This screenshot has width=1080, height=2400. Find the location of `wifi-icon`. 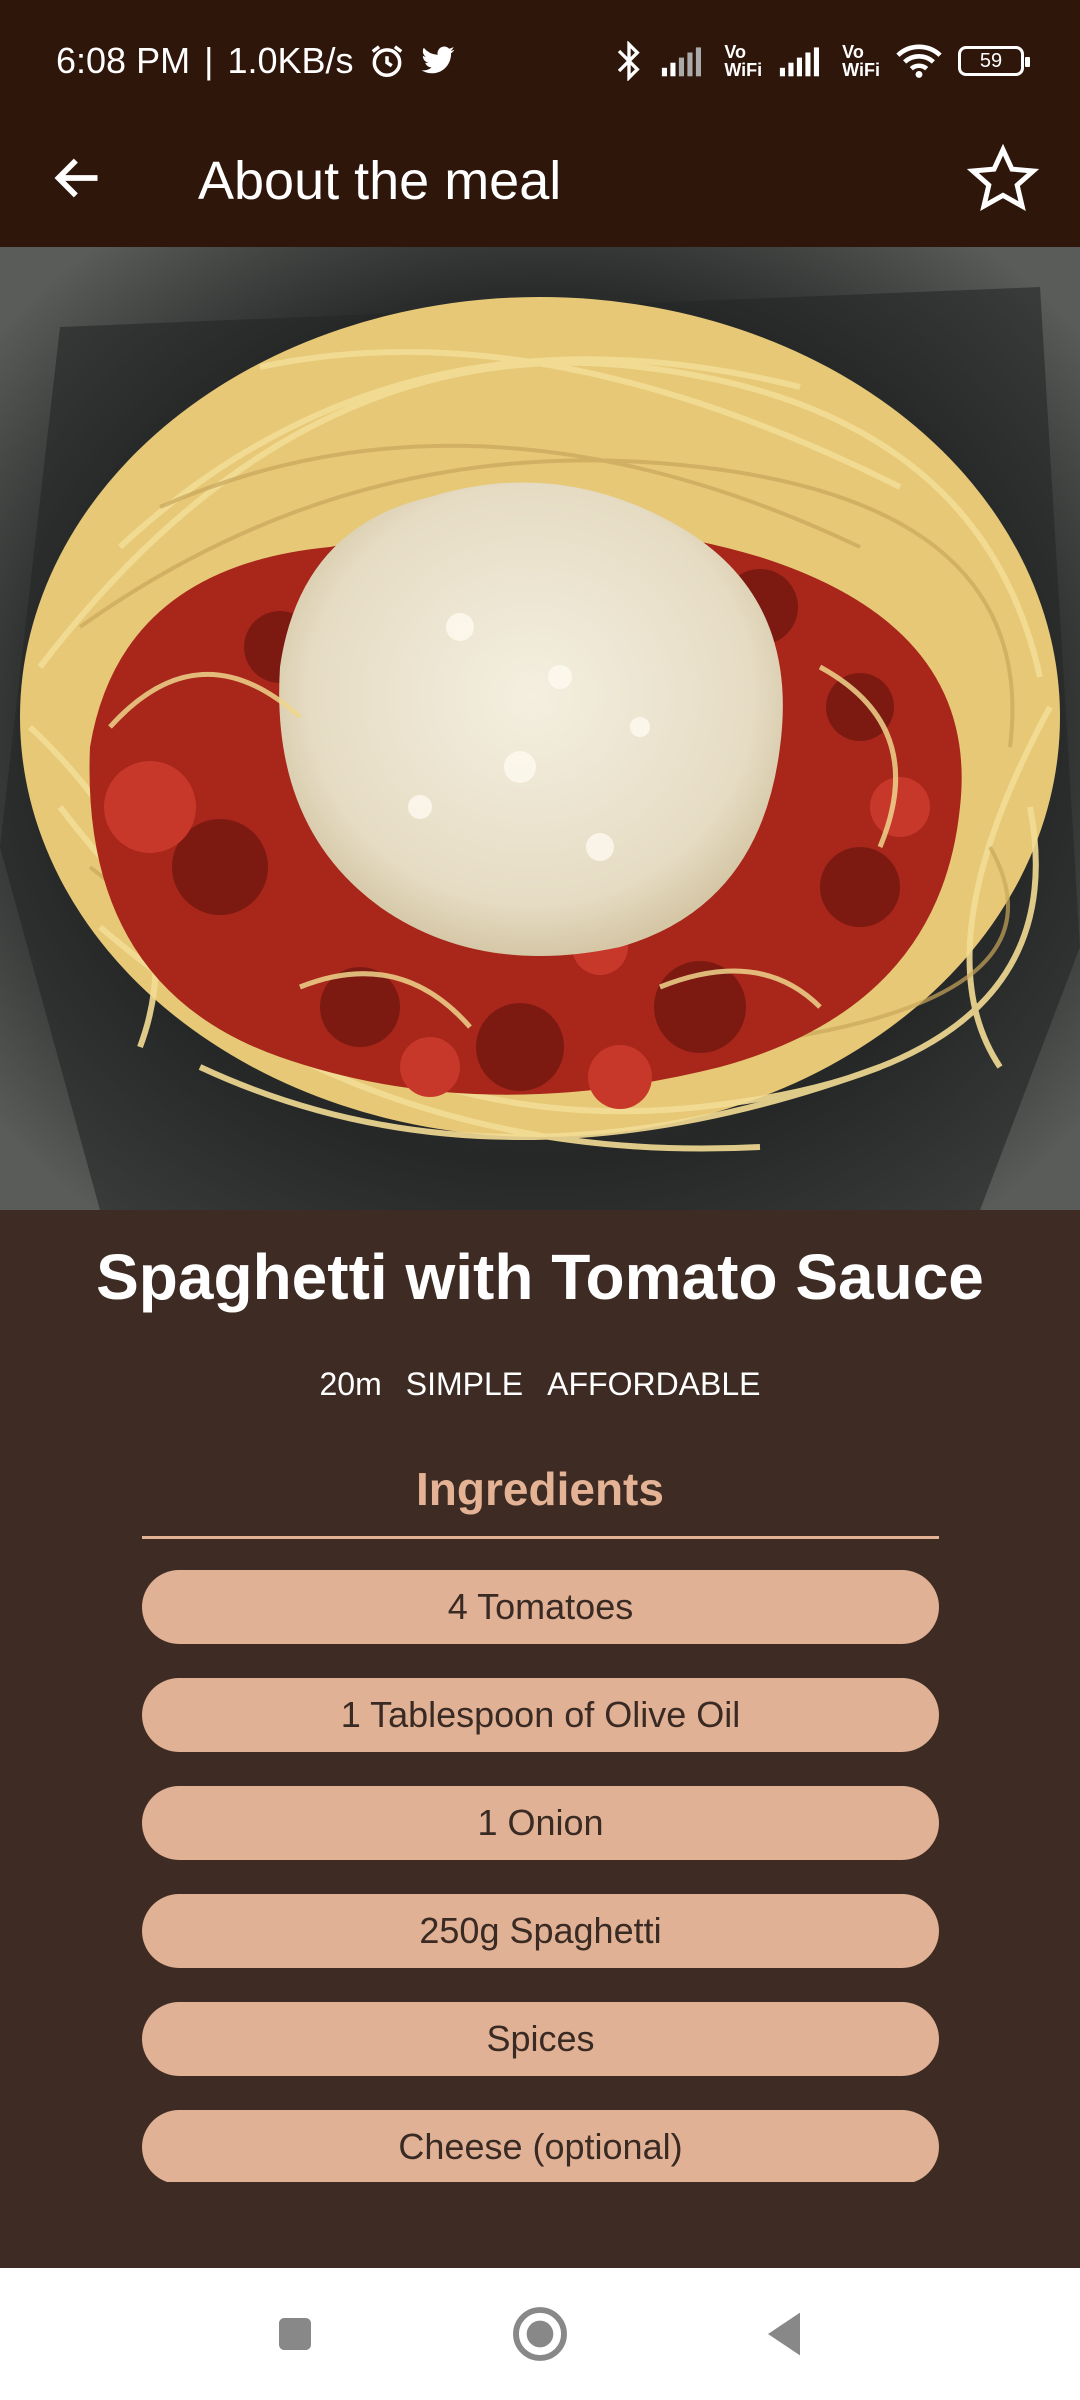

wifi-icon is located at coordinates (919, 61).